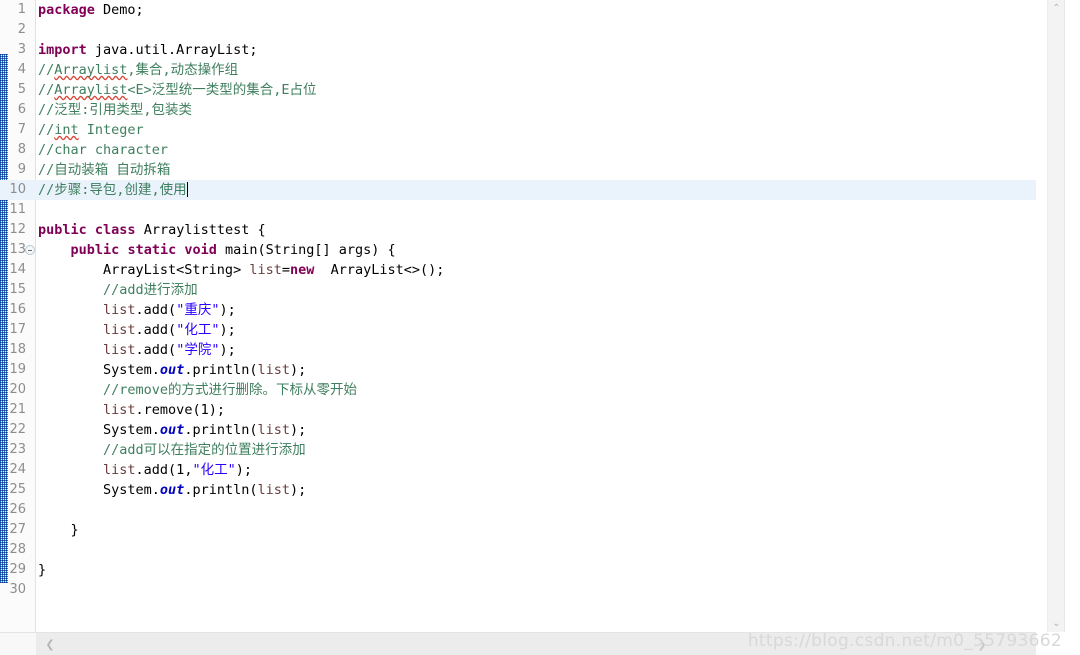 Image resolution: width=1080 pixels, height=655 pixels. What do you see at coordinates (518, 10) in the screenshot?
I see `code-line: 1 package Demo;` at bounding box center [518, 10].